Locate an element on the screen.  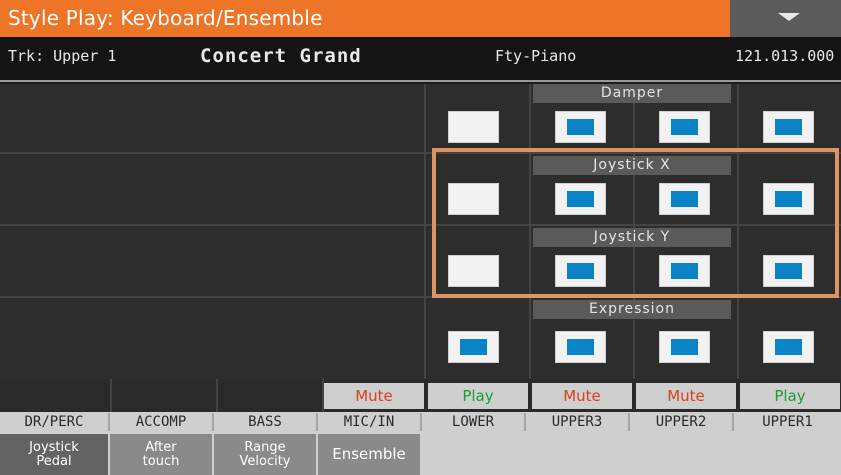
channel-name: MIC/IN is located at coordinates (370, 422).